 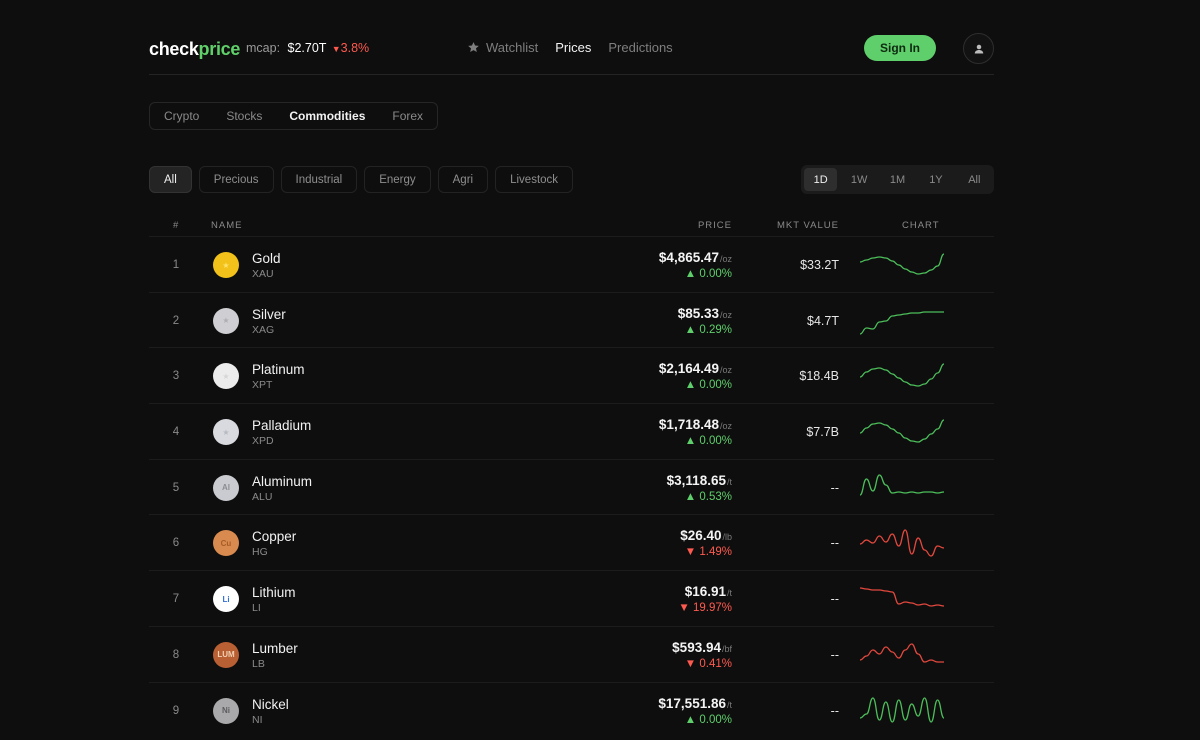 I want to click on row-rank: 3, so click(x=176, y=376).